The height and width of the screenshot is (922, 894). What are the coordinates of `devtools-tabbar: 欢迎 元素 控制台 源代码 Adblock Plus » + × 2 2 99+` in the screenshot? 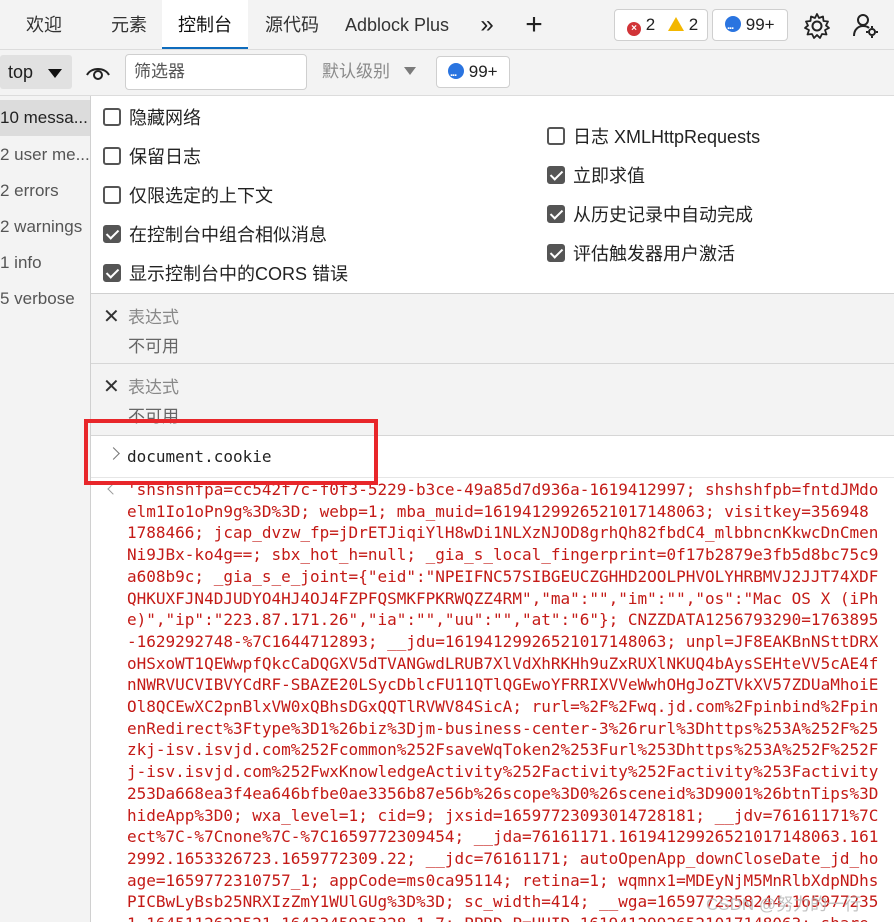 It's located at (447, 25).